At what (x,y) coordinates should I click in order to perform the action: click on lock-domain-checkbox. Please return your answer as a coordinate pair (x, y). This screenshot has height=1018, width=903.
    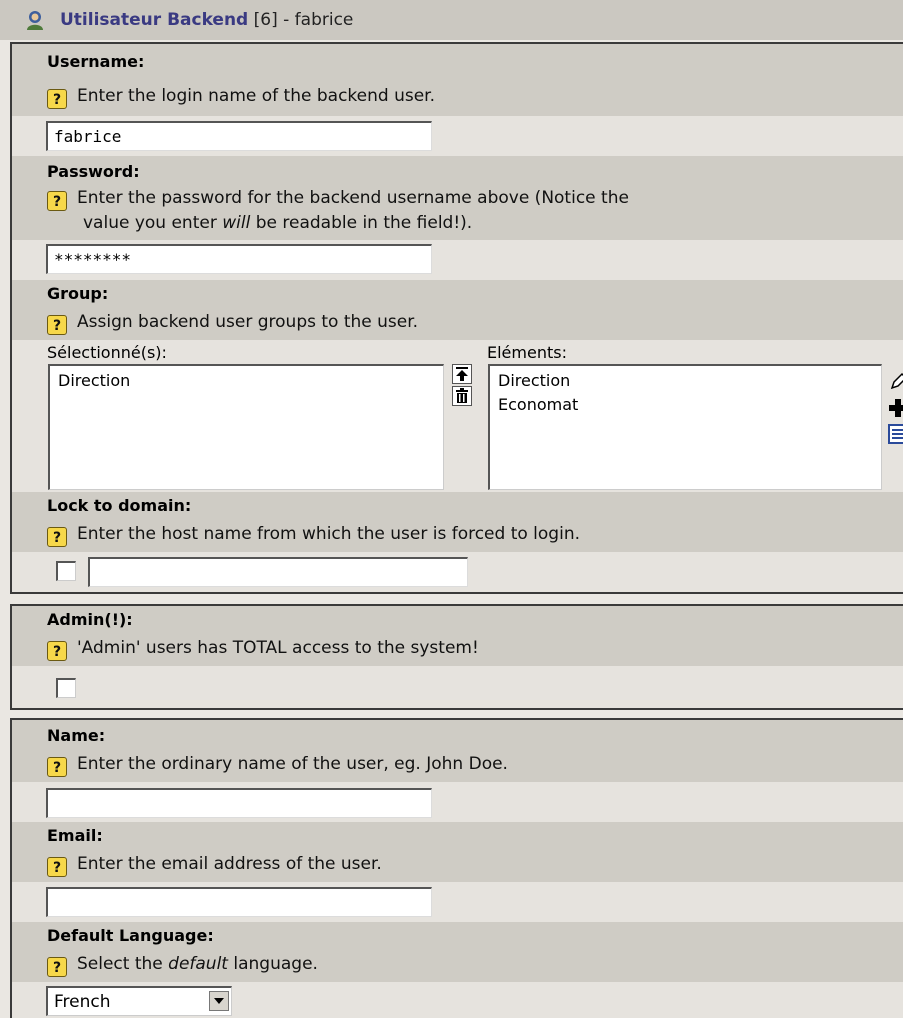
    Looking at the image, I should click on (66, 571).